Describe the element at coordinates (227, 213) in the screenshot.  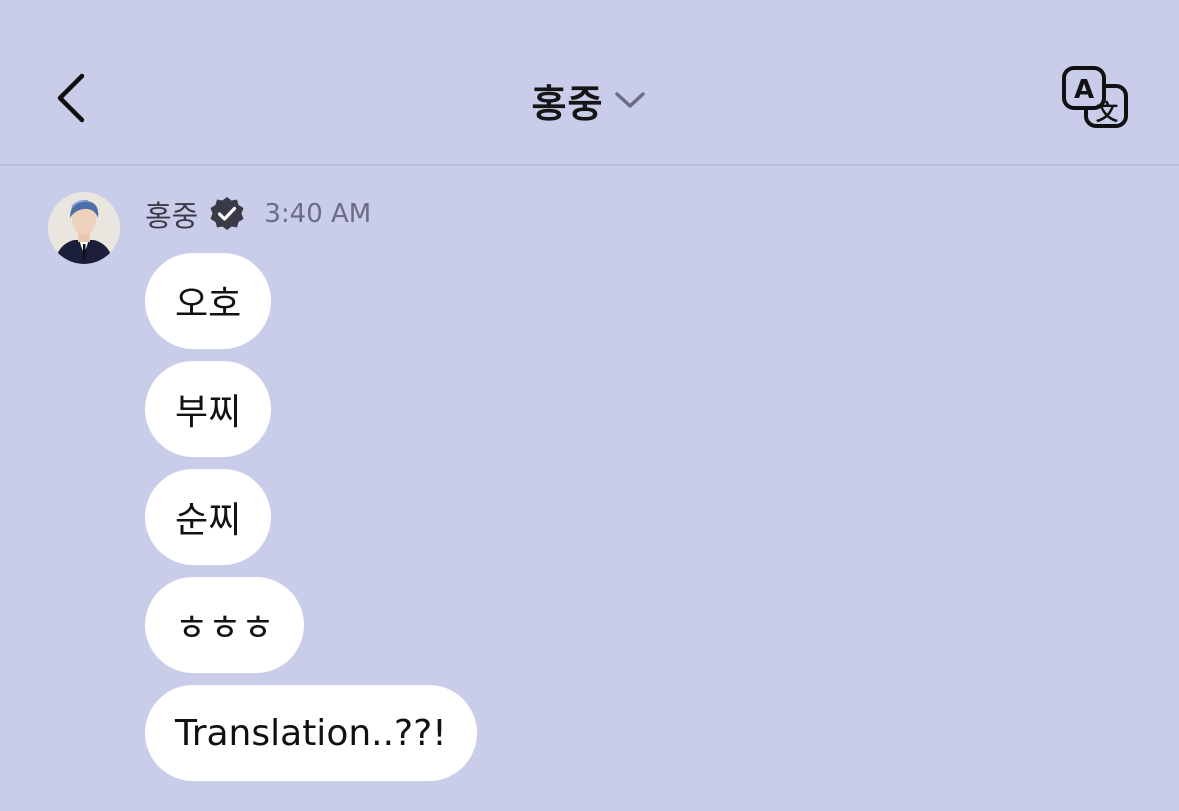
I see `verified-badge-icon` at that location.